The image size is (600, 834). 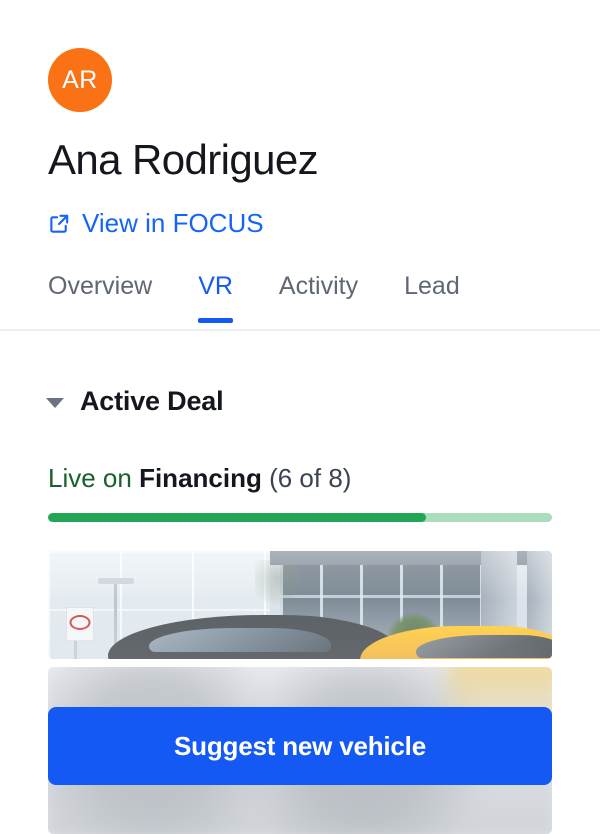 I want to click on deal-status-stage: Financing, so click(x=200, y=478).